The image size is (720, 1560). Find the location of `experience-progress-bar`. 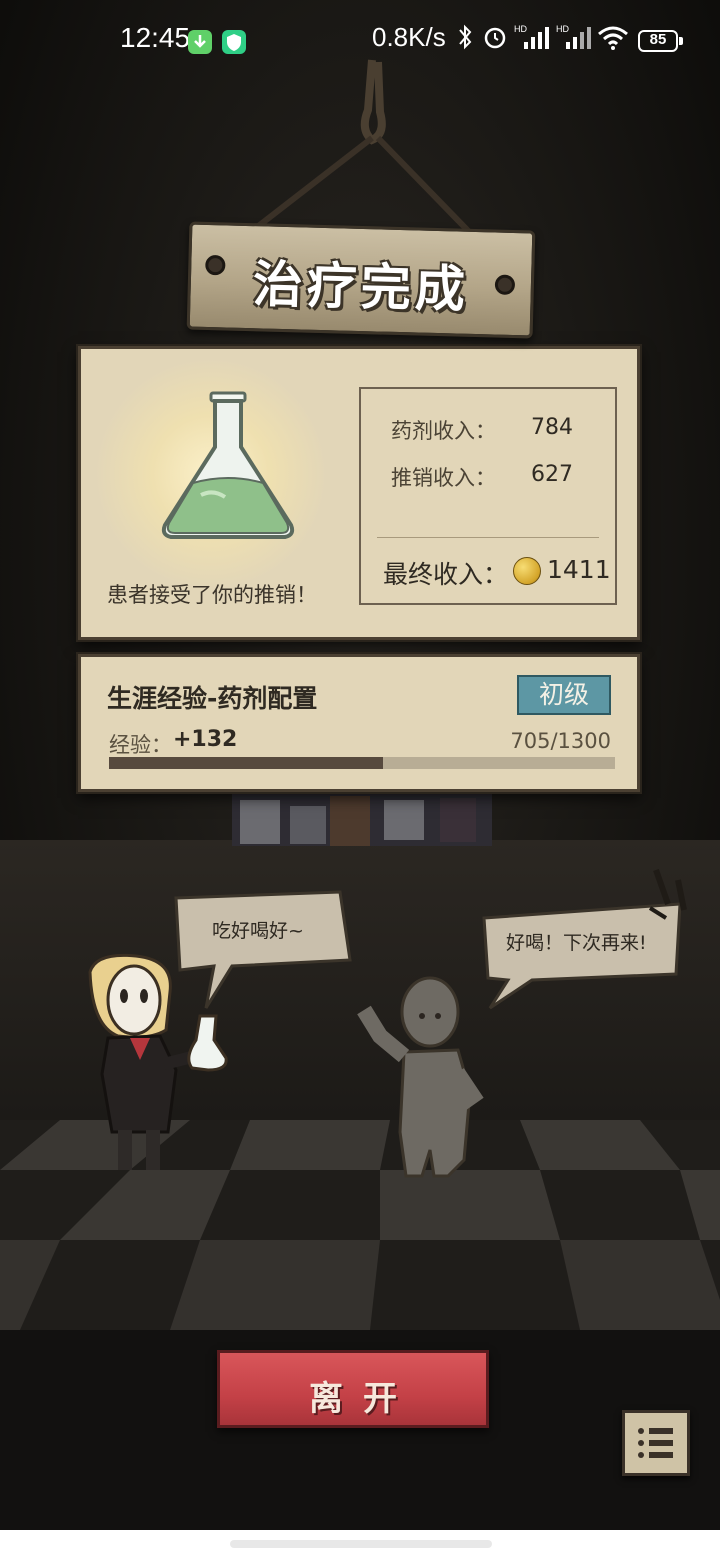

experience-progress-bar is located at coordinates (362, 763).